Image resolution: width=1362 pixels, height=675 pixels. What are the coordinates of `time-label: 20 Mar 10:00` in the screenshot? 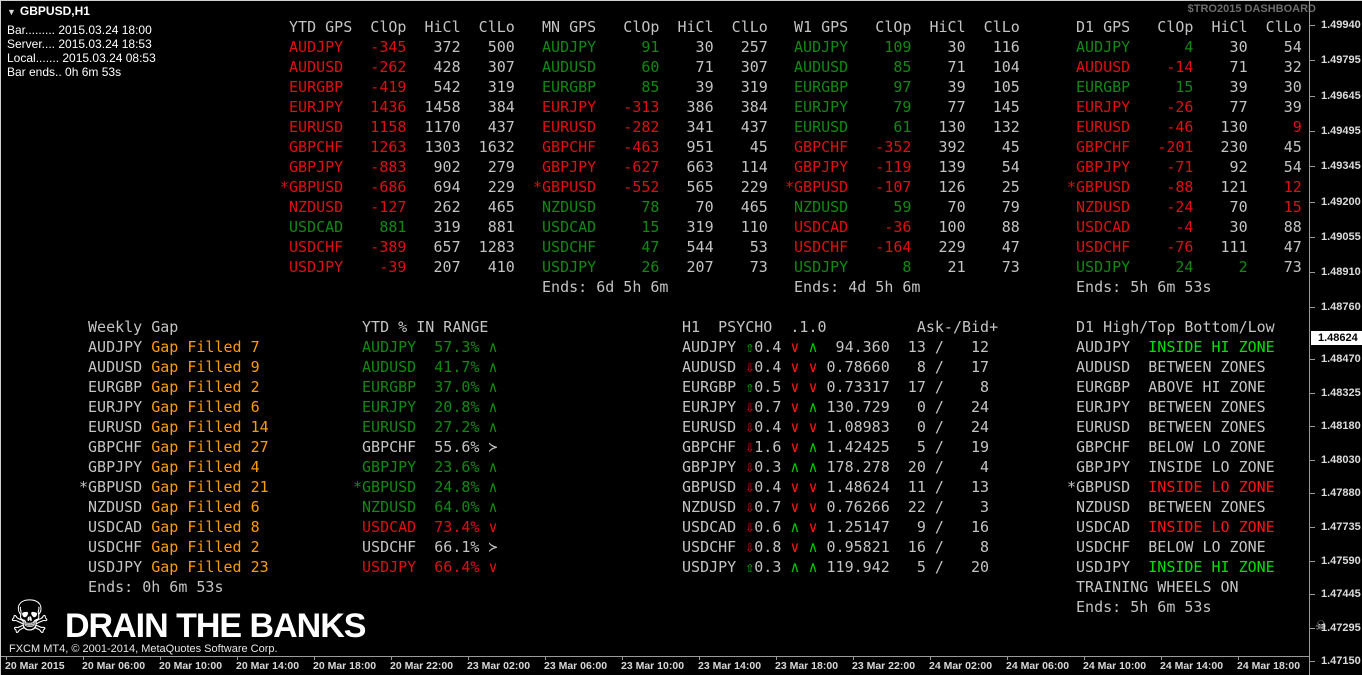 It's located at (191, 666).